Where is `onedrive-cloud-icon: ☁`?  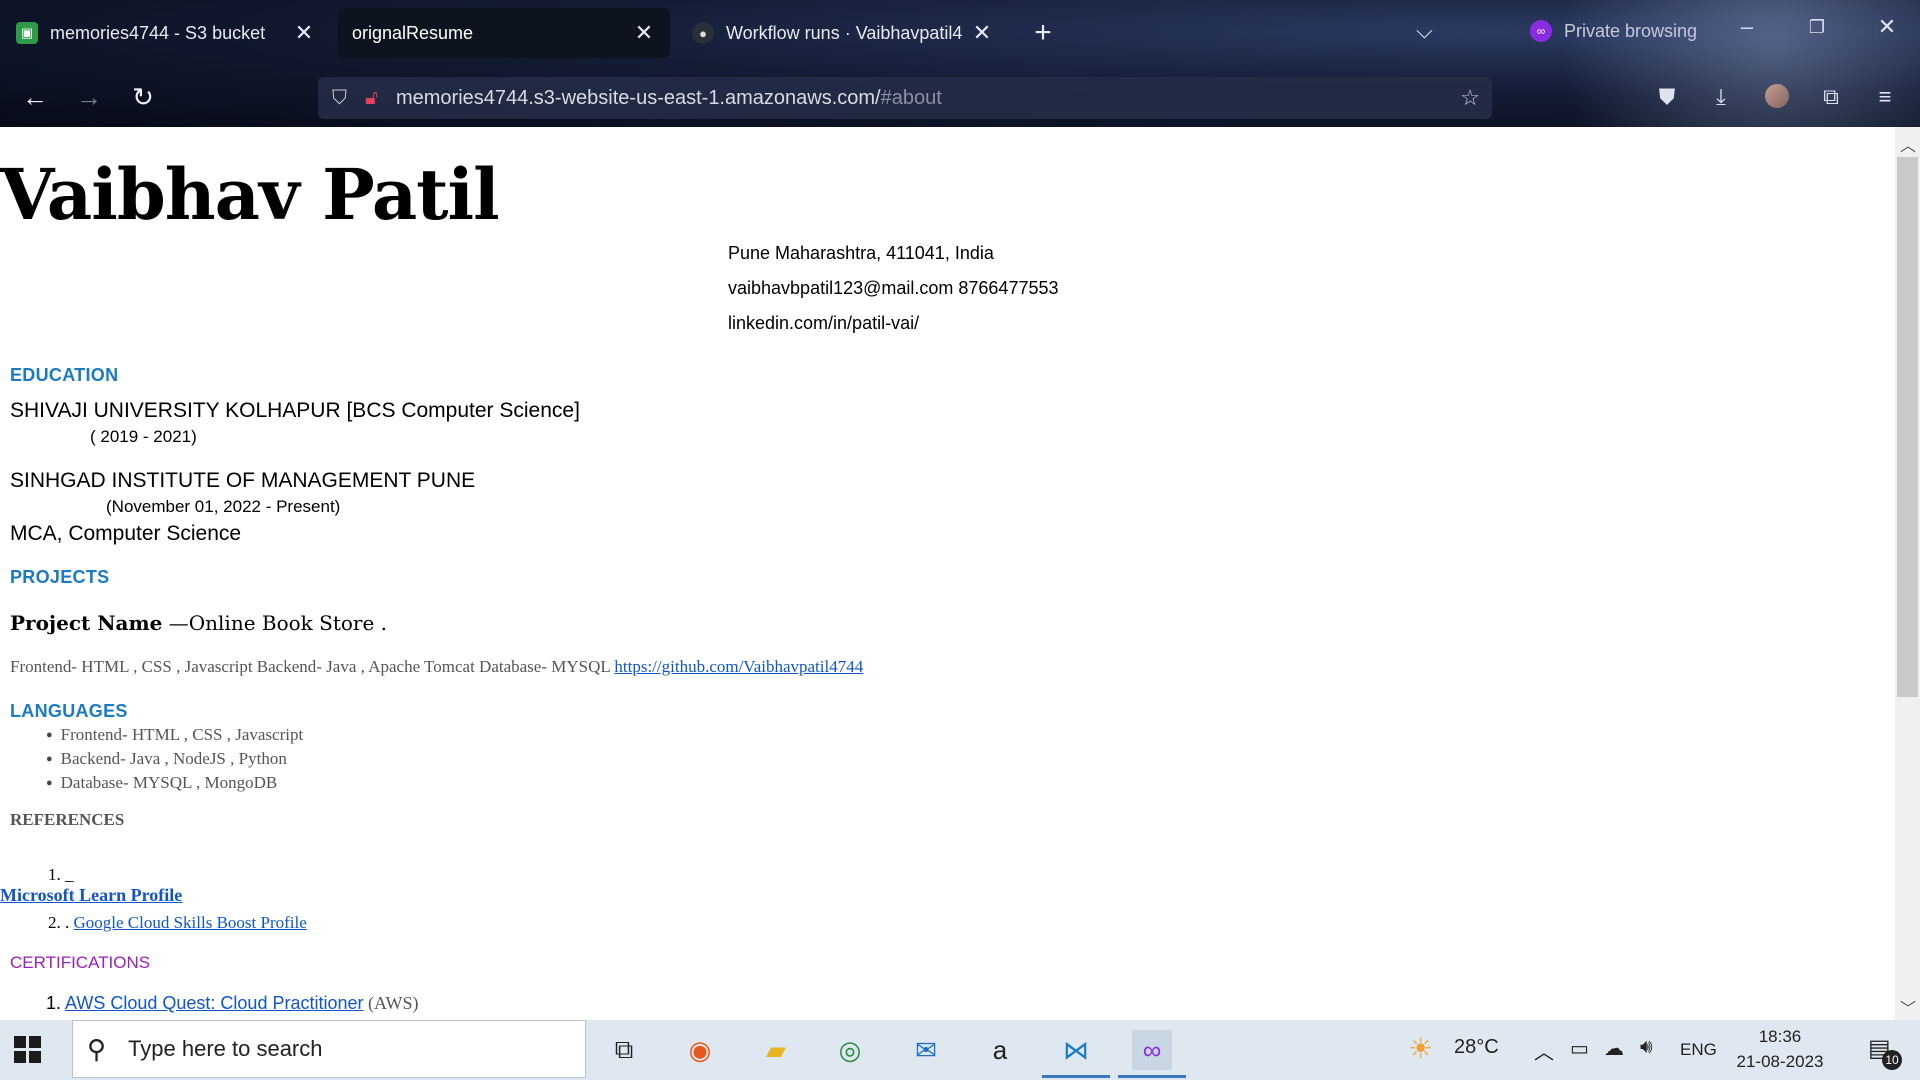
onedrive-cloud-icon: ☁ is located at coordinates (1614, 1048).